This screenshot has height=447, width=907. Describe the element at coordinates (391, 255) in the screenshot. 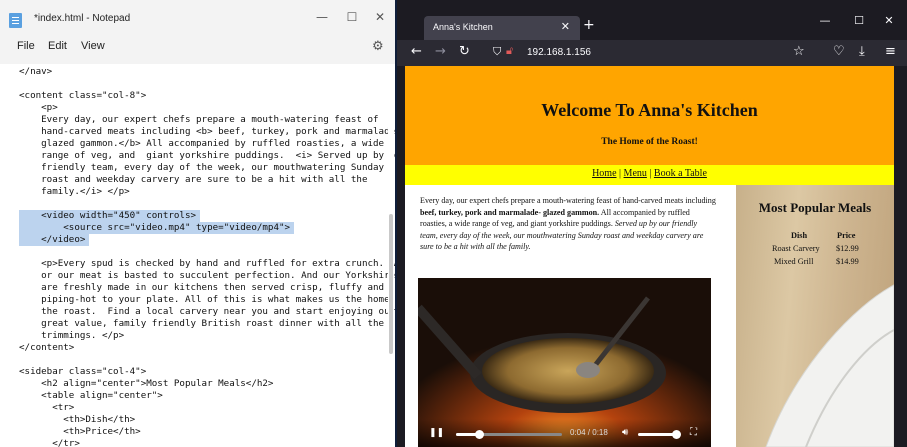

I see `notepad-scrollbar` at that location.